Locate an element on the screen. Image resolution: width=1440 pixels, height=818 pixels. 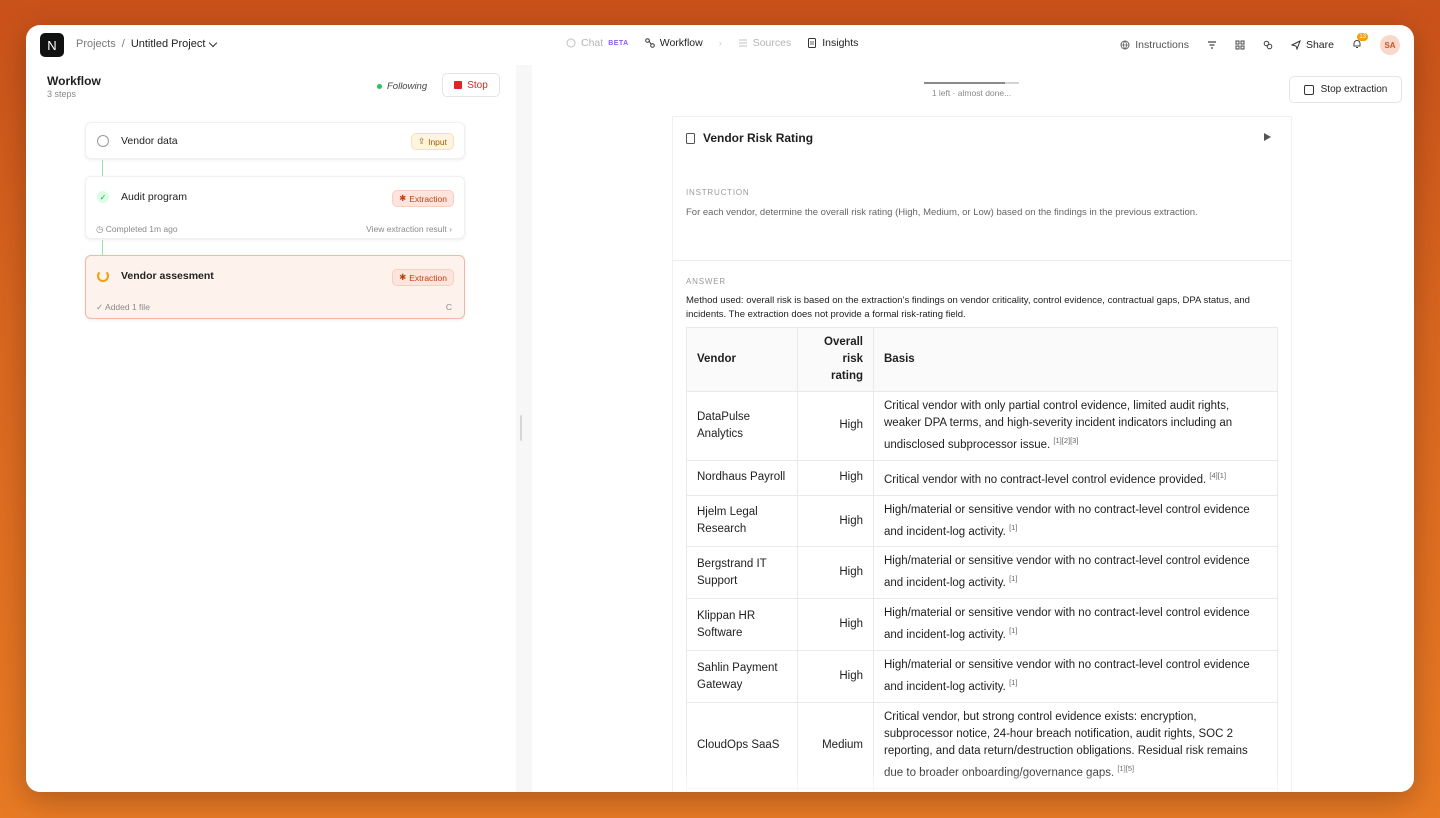
extraction-progress-bar is located at coordinates (971, 83).